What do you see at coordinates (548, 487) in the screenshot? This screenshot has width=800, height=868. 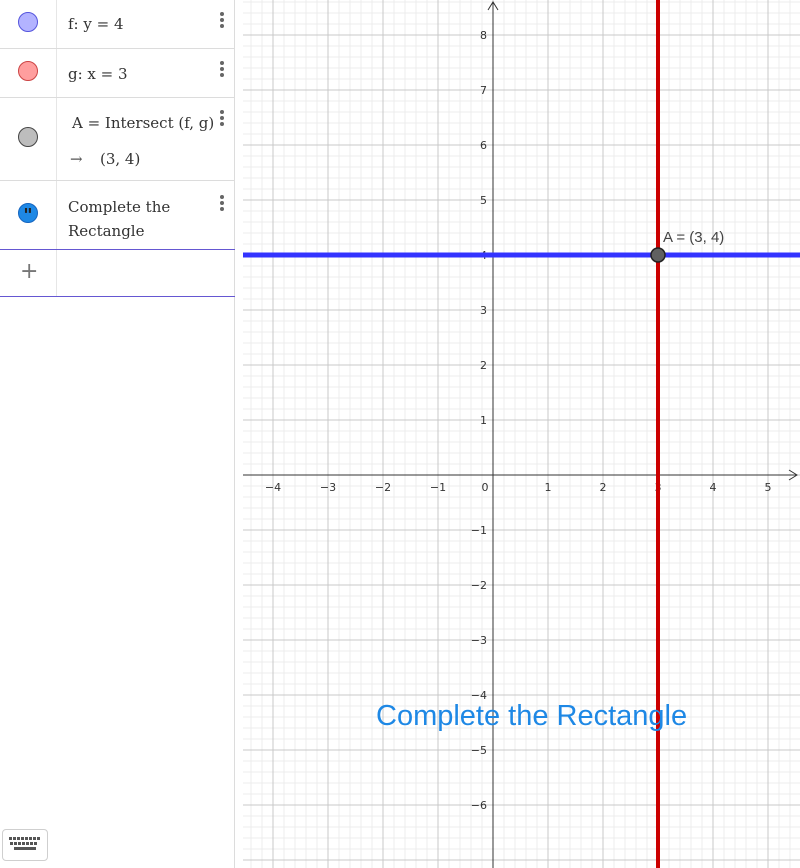 I see `x-tick-label: 1` at bounding box center [548, 487].